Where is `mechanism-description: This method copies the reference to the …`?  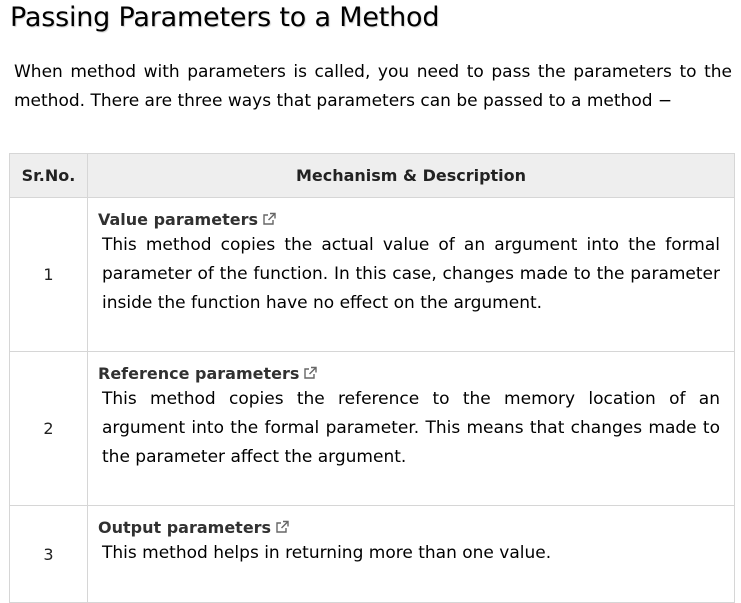
mechanism-description: This method copies the reference to the … is located at coordinates (411, 428).